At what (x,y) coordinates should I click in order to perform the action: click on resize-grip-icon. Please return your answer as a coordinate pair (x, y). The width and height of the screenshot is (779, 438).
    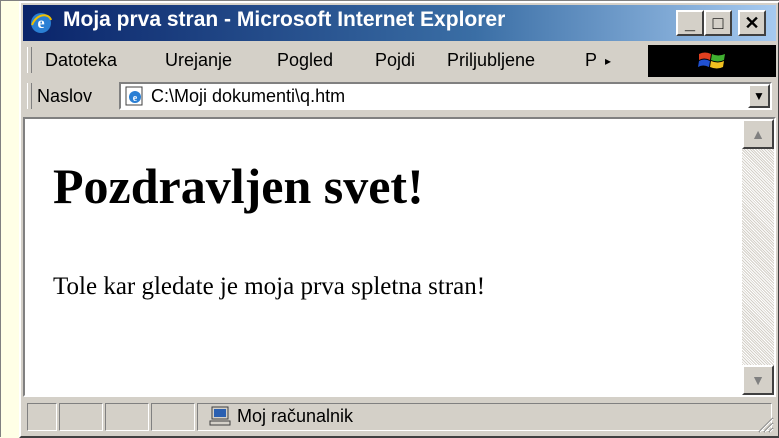
    Looking at the image, I should click on (764, 423).